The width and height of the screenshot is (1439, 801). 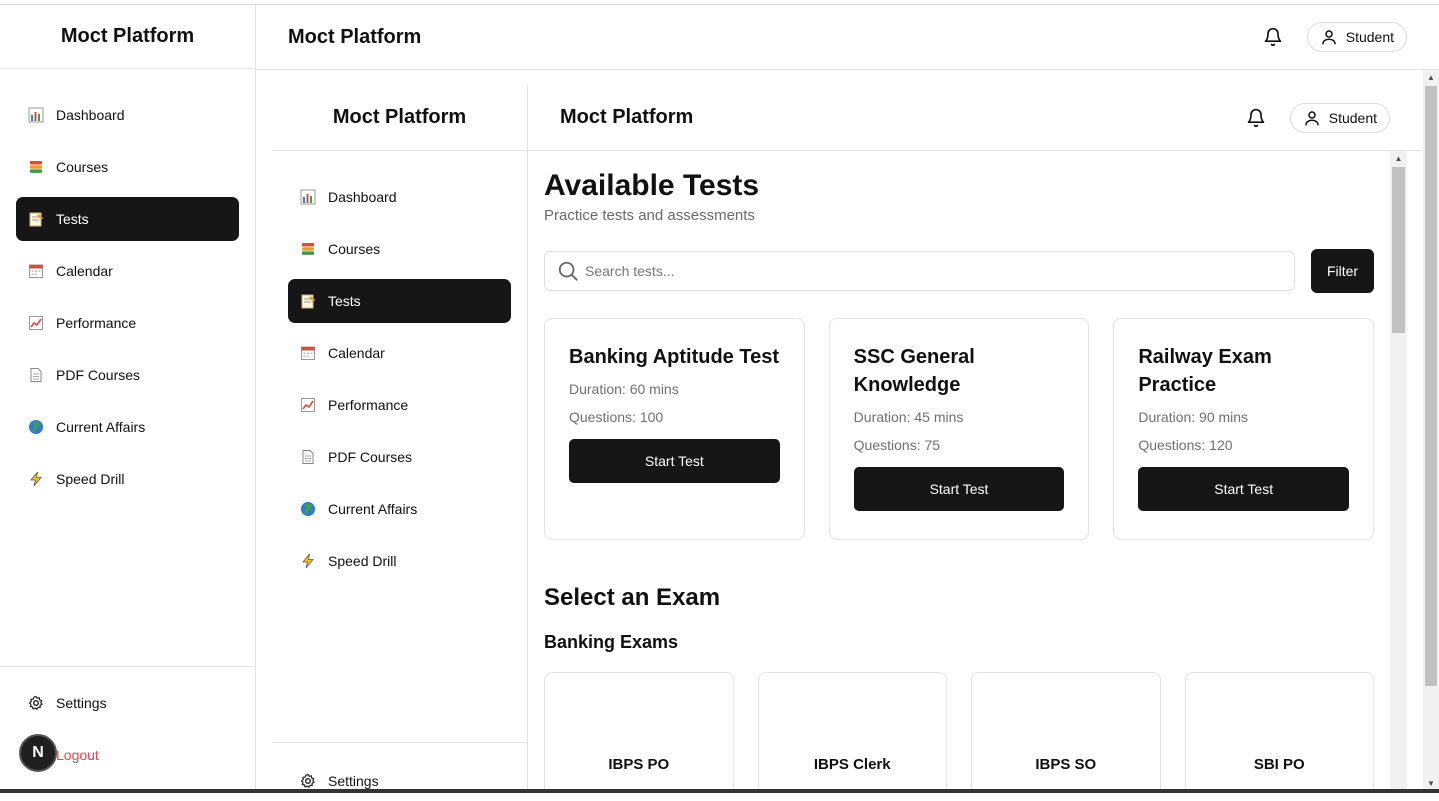 I want to click on exam-grid: IBPS PO IBPS Clerk IBPS SO SBI PO, so click(x=959, y=731).